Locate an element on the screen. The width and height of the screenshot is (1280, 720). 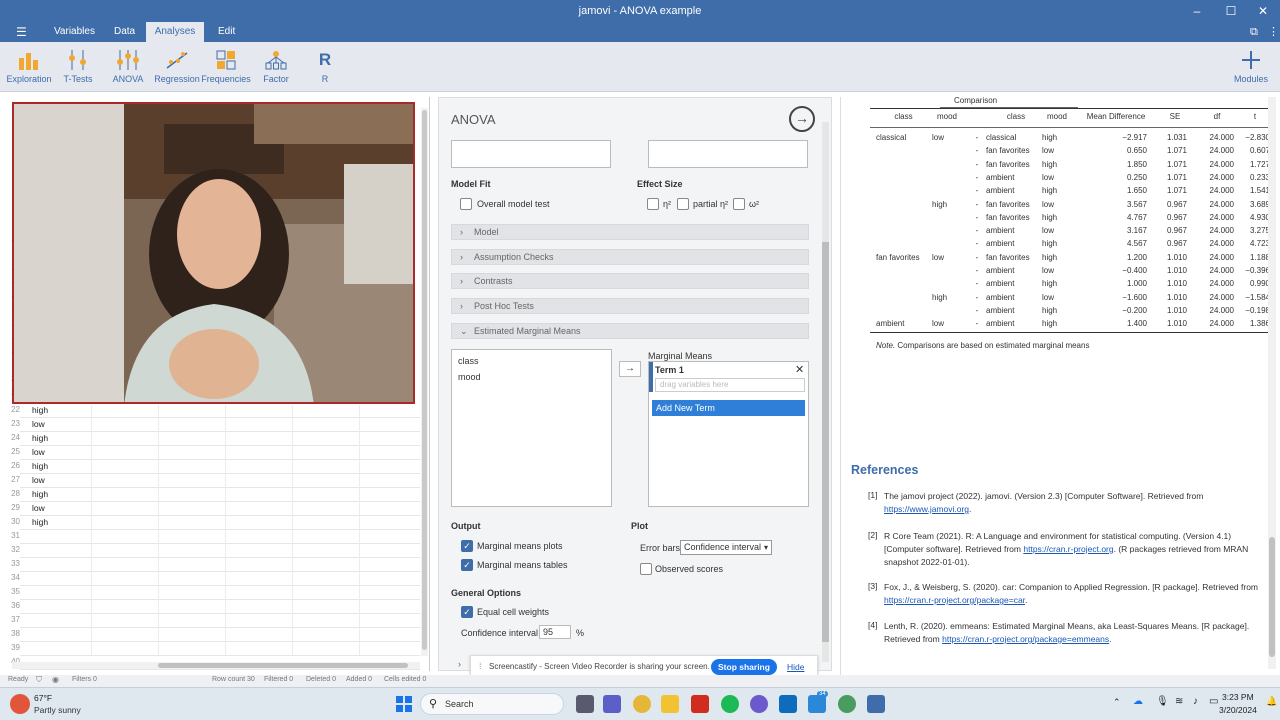
acrobat-icon is located at coordinates (700, 704).